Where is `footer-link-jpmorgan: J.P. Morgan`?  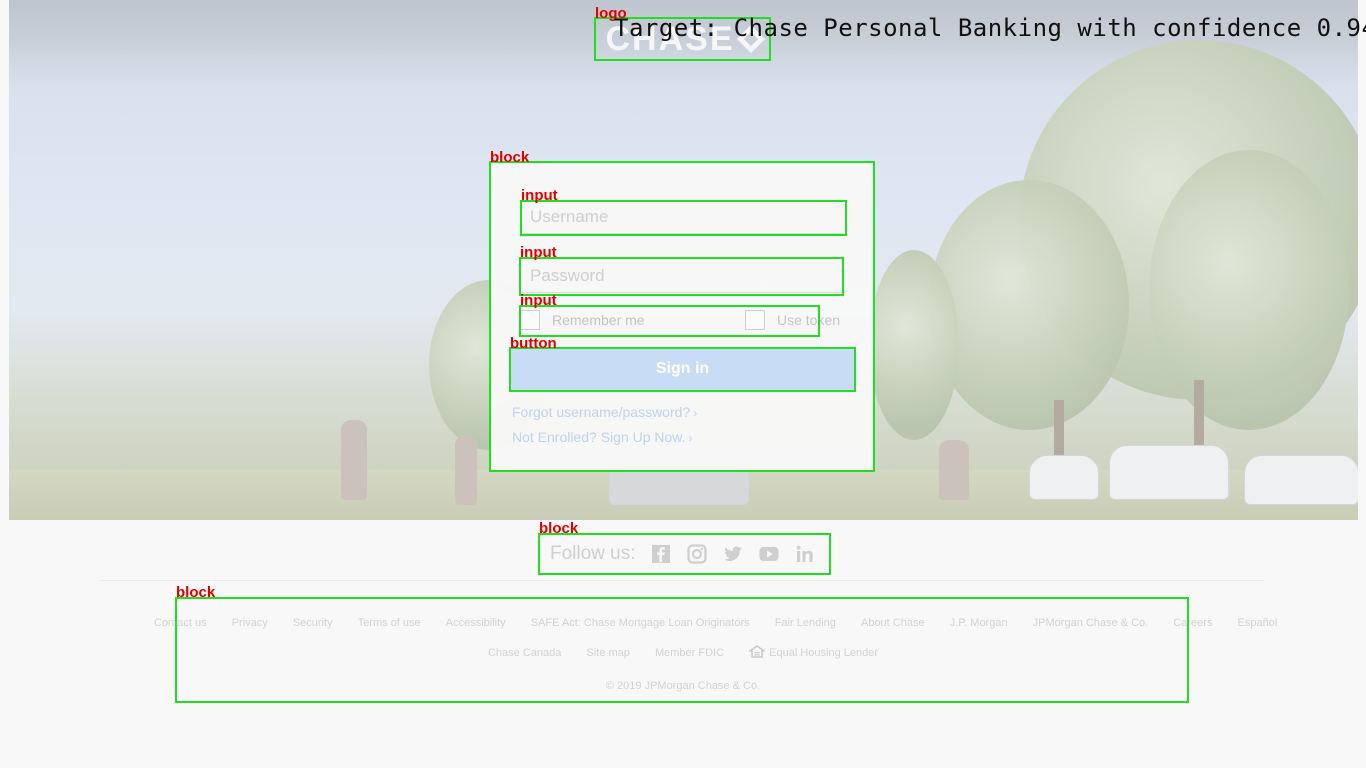 footer-link-jpmorgan: J.P. Morgan is located at coordinates (979, 623).